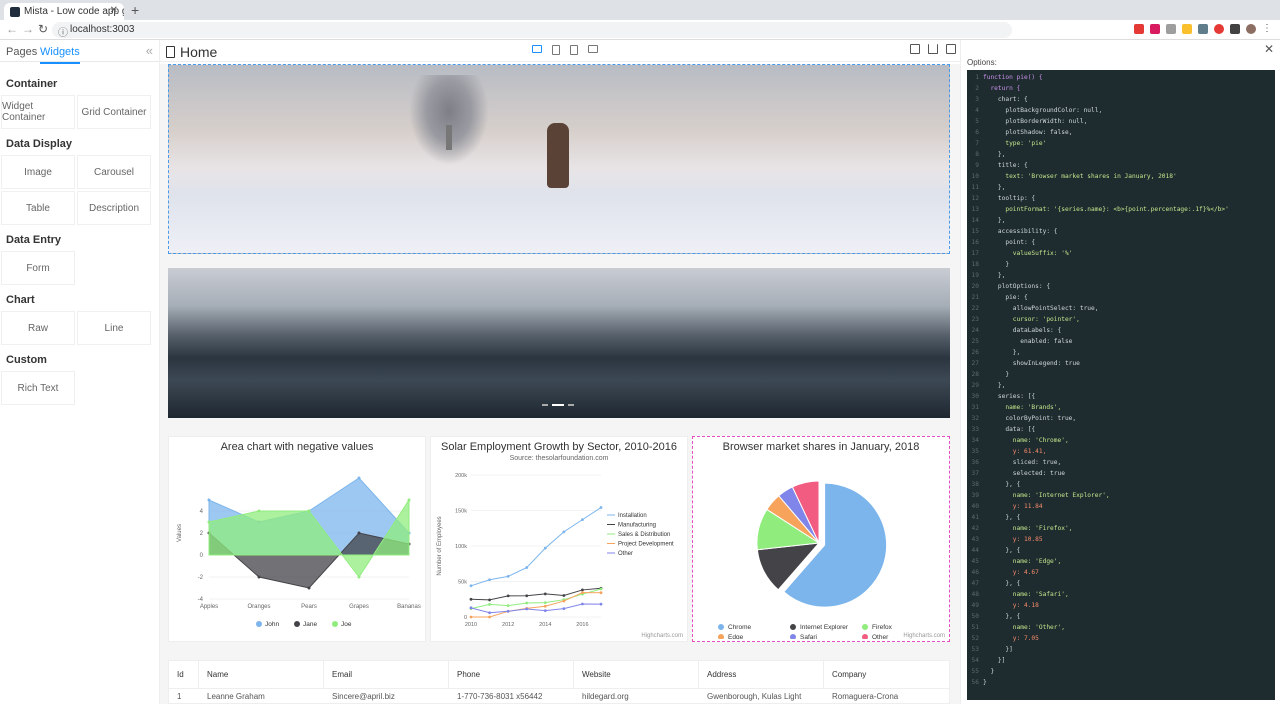 This screenshot has height=704, width=1280. Describe the element at coordinates (38, 208) in the screenshot. I see `table-widget-item: Table` at that location.